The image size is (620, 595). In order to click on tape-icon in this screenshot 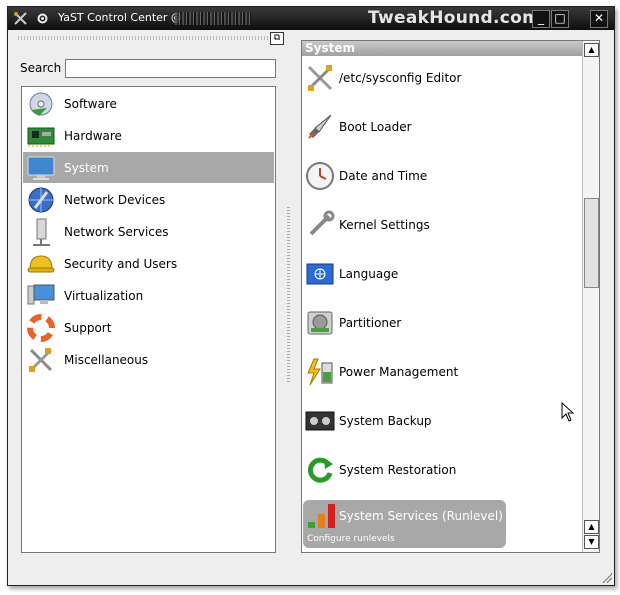, I will do `click(320, 421)`.